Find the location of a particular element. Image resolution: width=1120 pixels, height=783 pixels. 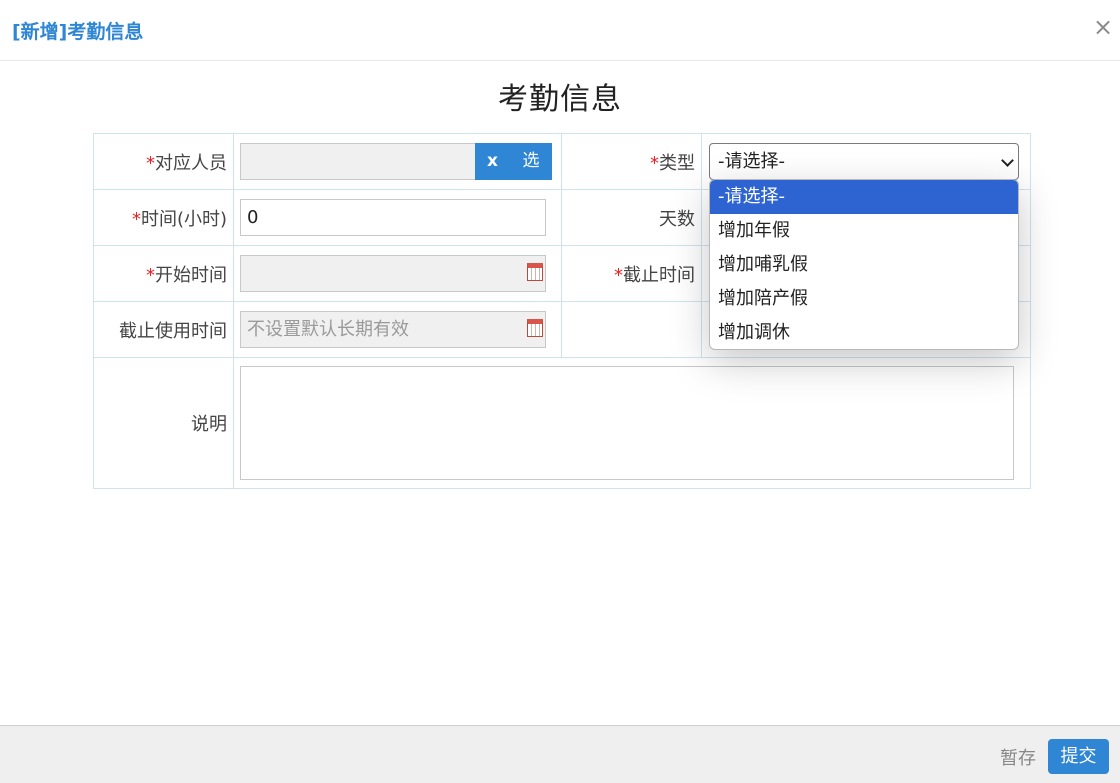

start-time-input is located at coordinates (393, 273).